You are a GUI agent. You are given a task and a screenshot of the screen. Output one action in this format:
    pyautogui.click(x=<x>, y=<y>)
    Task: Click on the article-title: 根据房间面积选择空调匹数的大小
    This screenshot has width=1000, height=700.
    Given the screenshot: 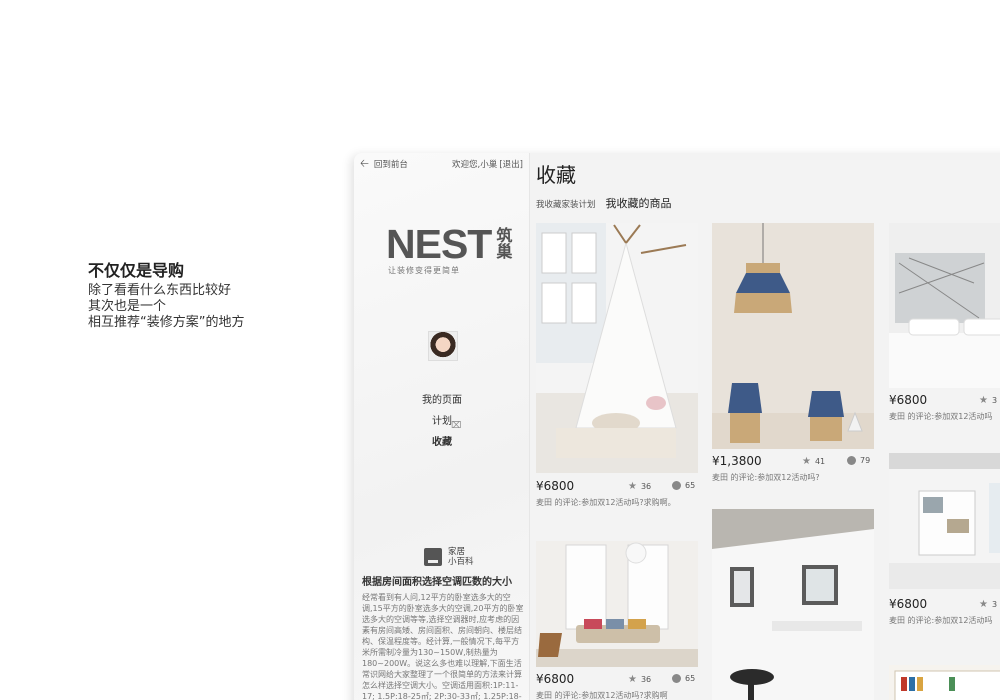 What is the action you would take?
    pyautogui.click(x=444, y=582)
    